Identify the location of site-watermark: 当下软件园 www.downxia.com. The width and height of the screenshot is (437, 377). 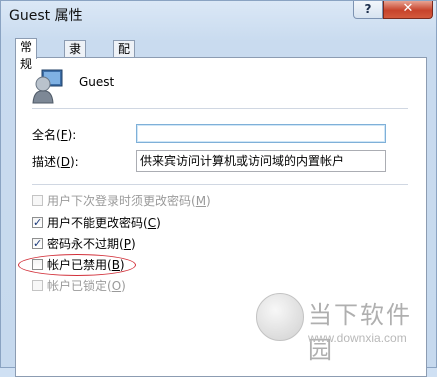
(346, 328).